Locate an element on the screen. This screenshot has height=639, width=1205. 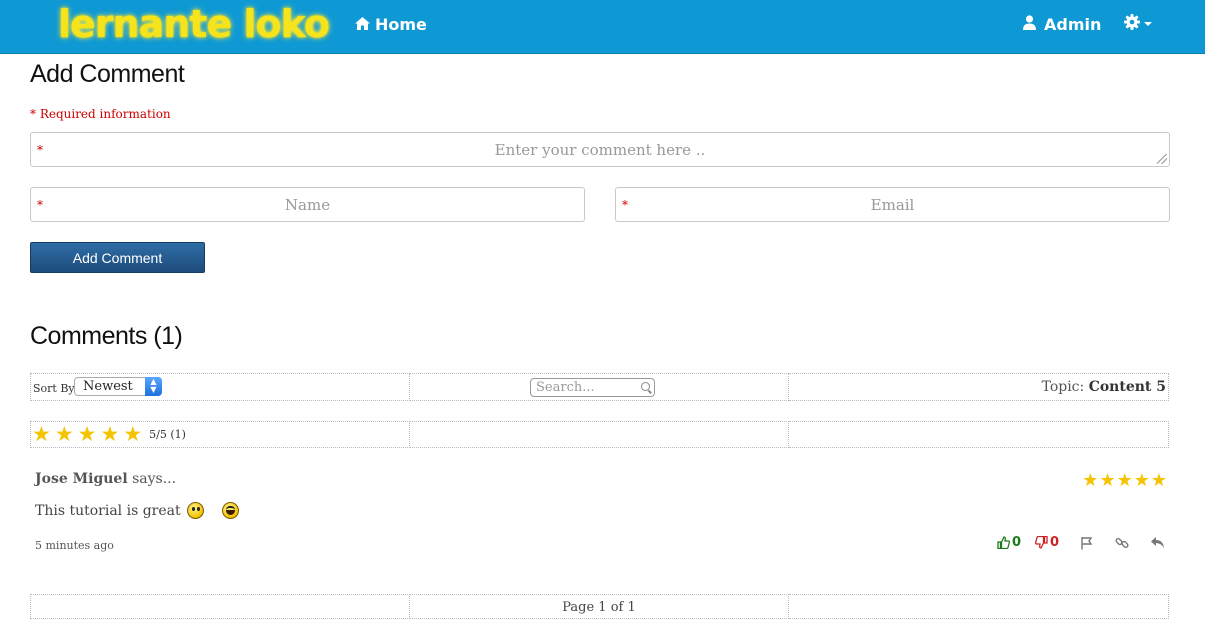
add-comment-button: Add Comment is located at coordinates (117, 257).